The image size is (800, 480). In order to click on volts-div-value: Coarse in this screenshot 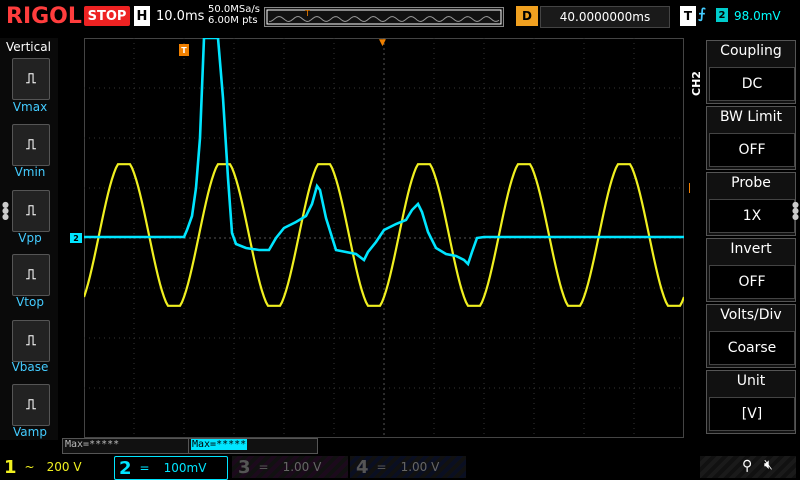, I will do `click(752, 348)`.